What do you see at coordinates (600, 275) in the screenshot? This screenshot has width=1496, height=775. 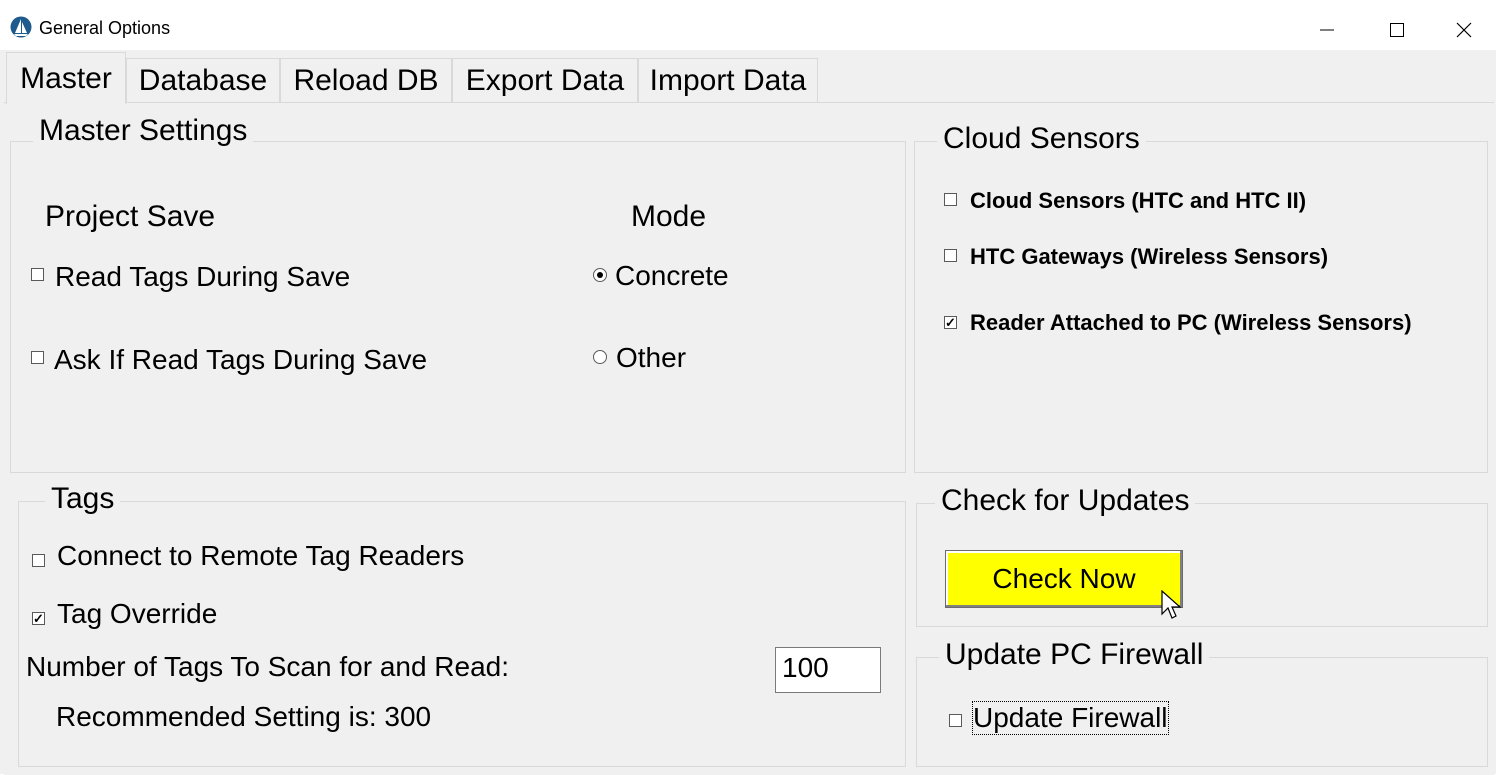 I see `mode-concrete-radio` at bounding box center [600, 275].